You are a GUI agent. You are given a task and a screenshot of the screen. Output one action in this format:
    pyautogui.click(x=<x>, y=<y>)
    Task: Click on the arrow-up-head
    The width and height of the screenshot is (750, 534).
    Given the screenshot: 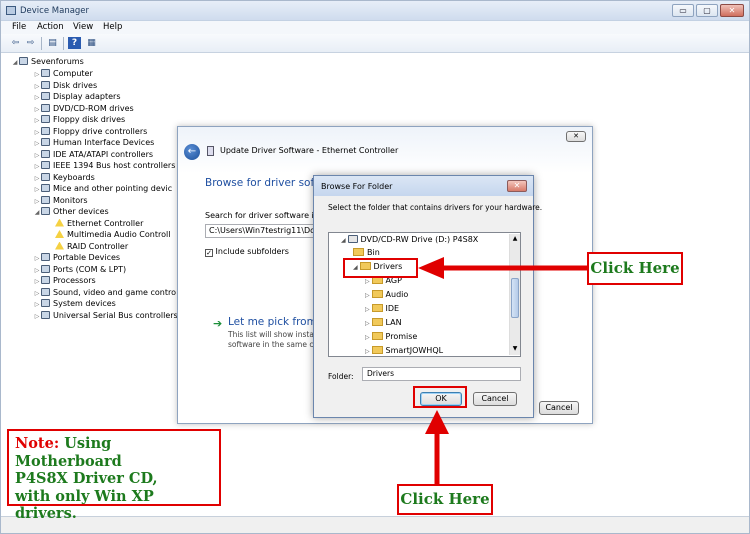 What is the action you would take?
    pyautogui.click(x=437, y=422)
    